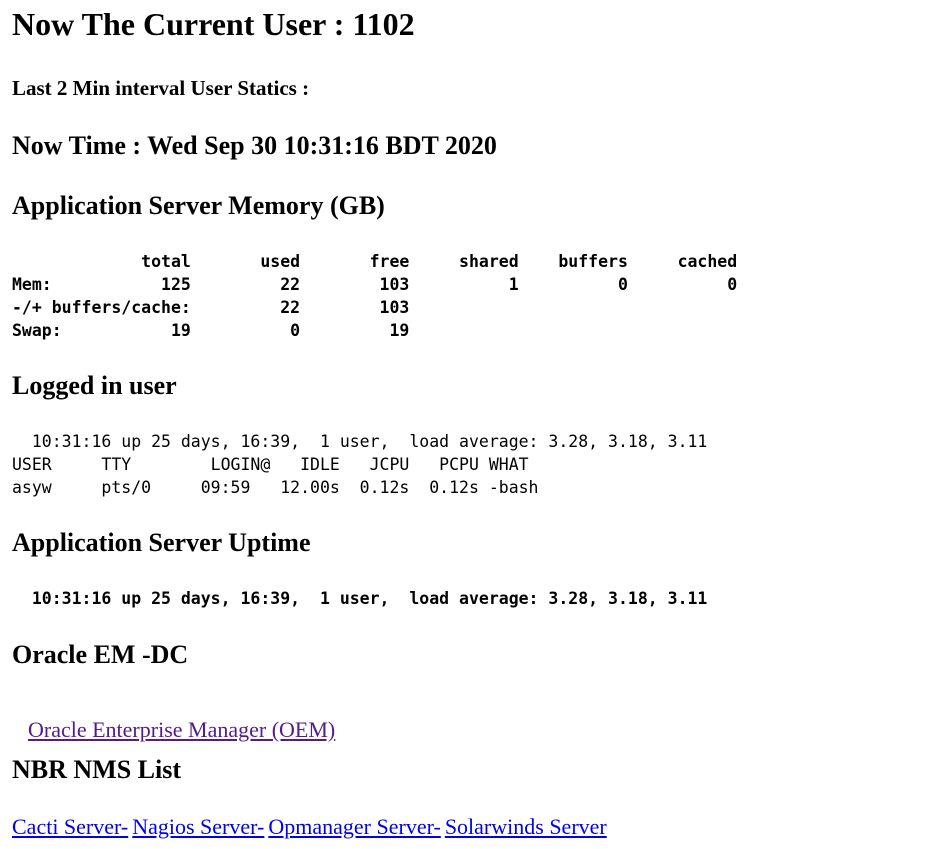  Describe the element at coordinates (254, 145) in the screenshot. I see `now-time-heading: Now Time : Wed Sep 30 10:31:16 BDT 2020` at that location.